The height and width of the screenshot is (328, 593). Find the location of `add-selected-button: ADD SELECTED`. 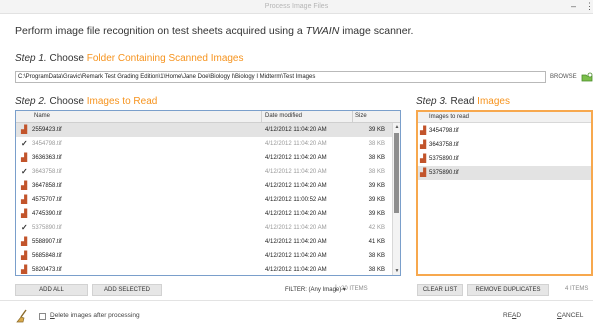

add-selected-button: ADD SELECTED is located at coordinates (127, 290).